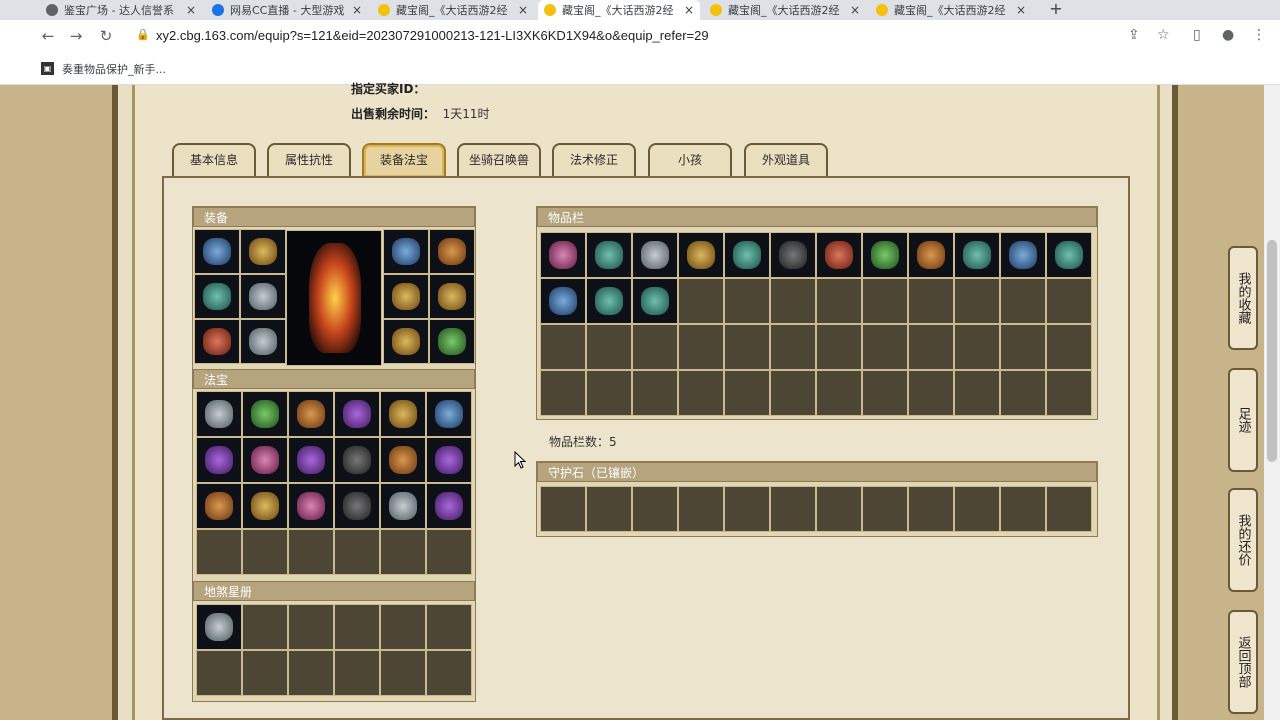  What do you see at coordinates (1272, 351) in the screenshot?
I see `scrollbar-thumb` at bounding box center [1272, 351].